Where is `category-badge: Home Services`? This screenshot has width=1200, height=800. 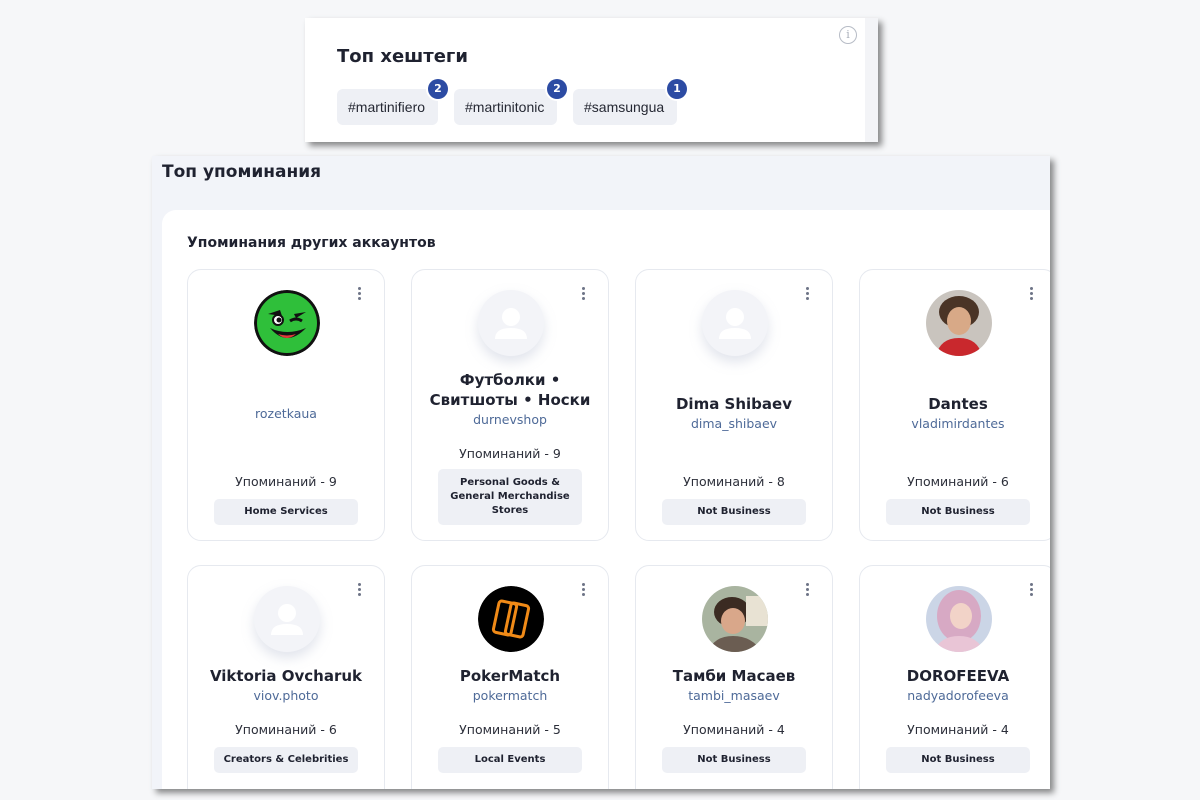 category-badge: Home Services is located at coordinates (286, 512).